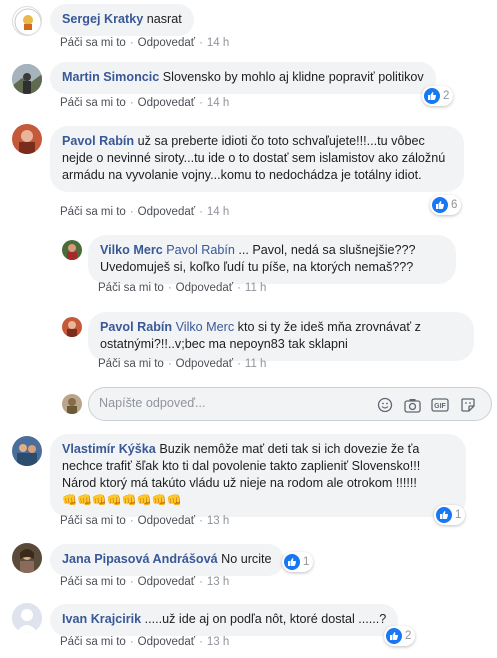 This screenshot has width=497, height=658. I want to click on comment-author: Ivan Krajcirik, so click(101, 619).